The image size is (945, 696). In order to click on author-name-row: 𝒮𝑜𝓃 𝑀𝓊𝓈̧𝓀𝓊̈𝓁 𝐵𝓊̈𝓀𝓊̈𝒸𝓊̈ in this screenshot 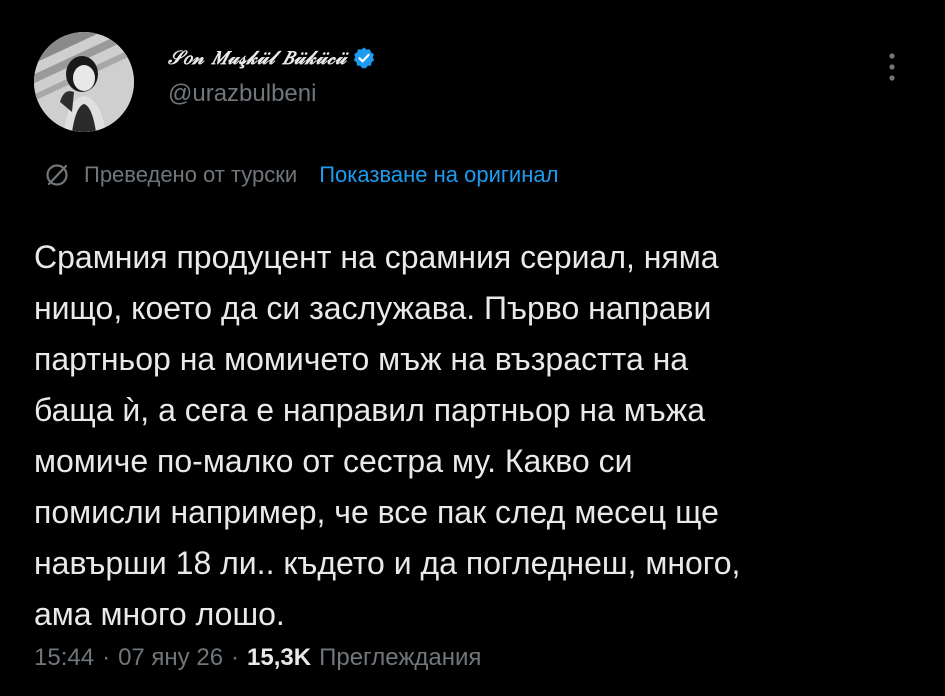, I will do `click(272, 58)`.